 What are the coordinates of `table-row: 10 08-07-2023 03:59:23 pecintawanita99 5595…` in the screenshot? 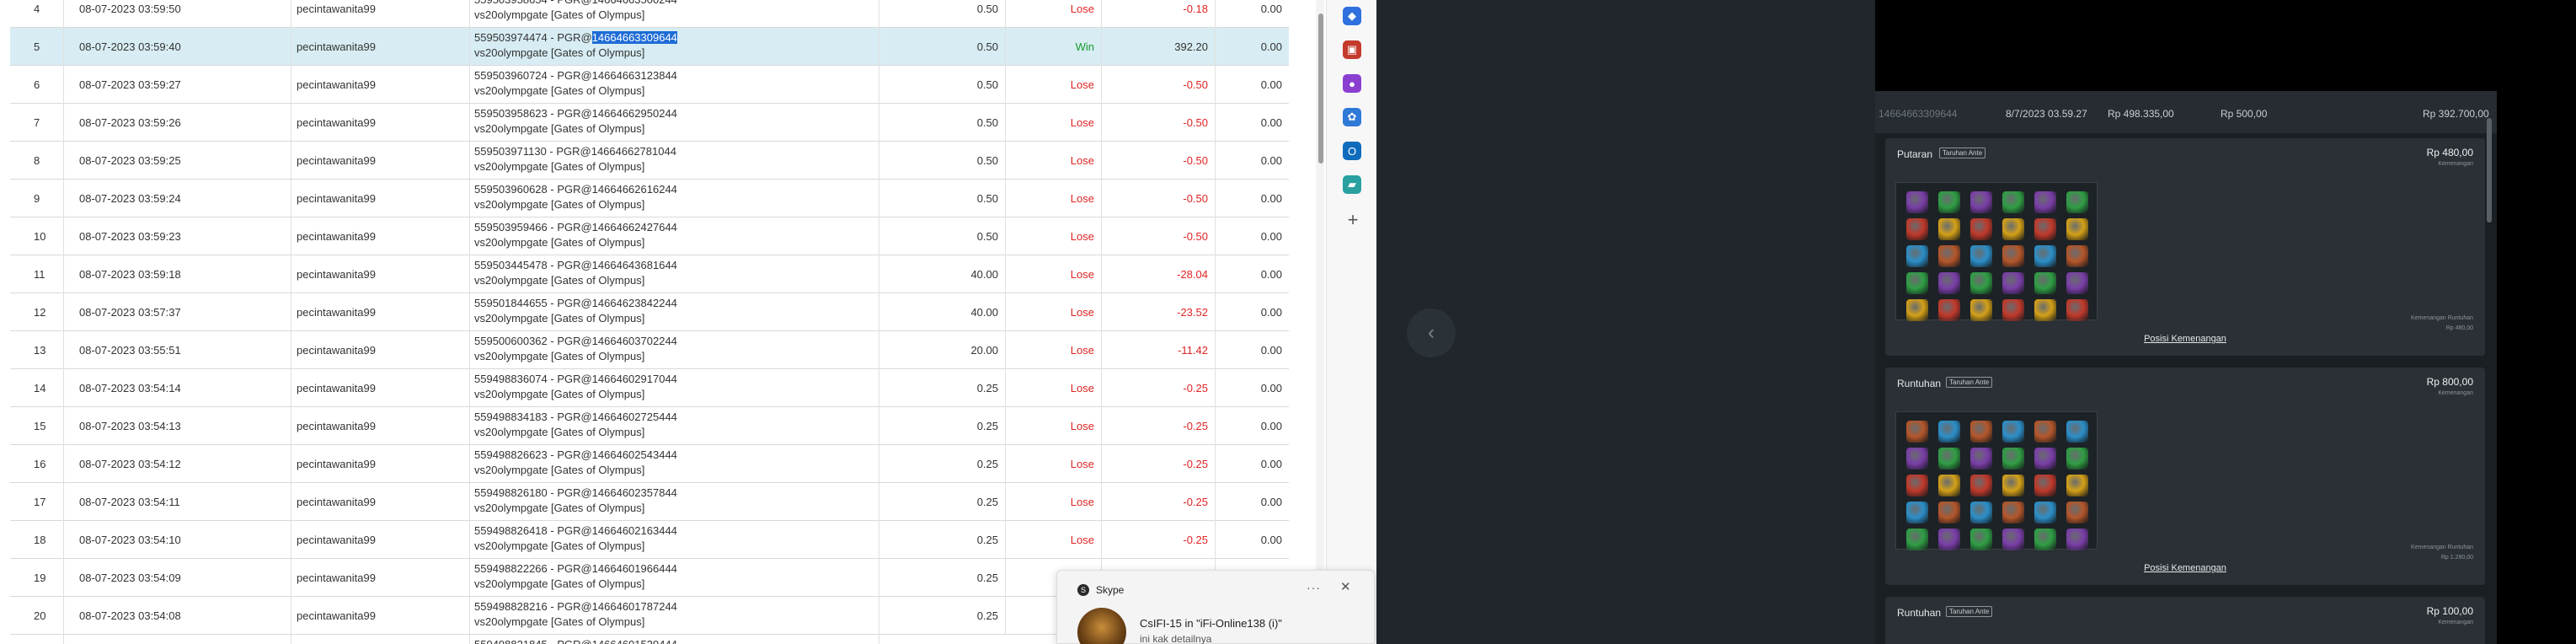 It's located at (649, 236).